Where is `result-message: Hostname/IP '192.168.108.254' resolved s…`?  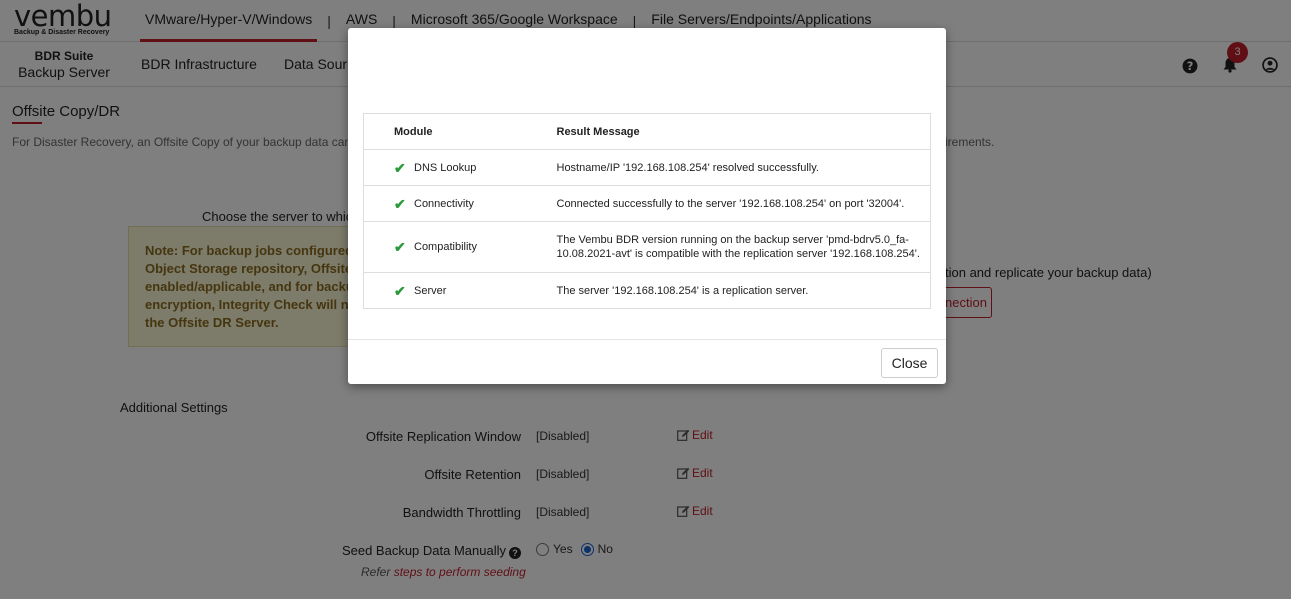 result-message: Hostname/IP '192.168.108.254' resolved s… is located at coordinates (743, 167).